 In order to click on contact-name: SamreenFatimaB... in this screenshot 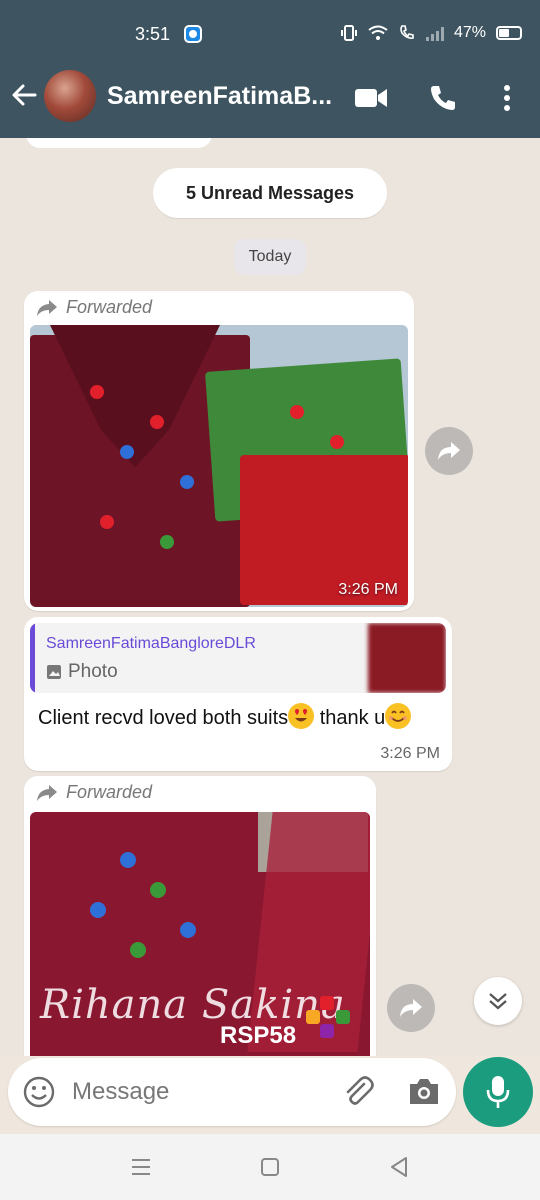, I will do `click(222, 96)`.